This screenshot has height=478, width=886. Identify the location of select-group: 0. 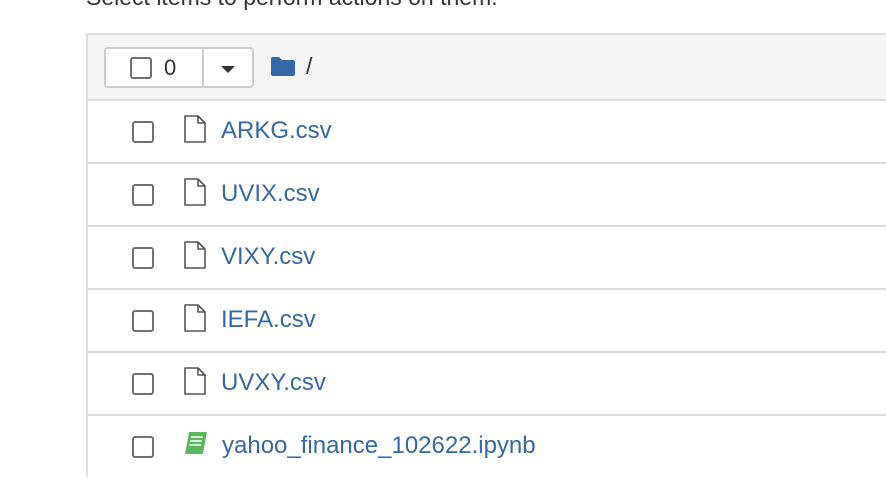
(179, 67).